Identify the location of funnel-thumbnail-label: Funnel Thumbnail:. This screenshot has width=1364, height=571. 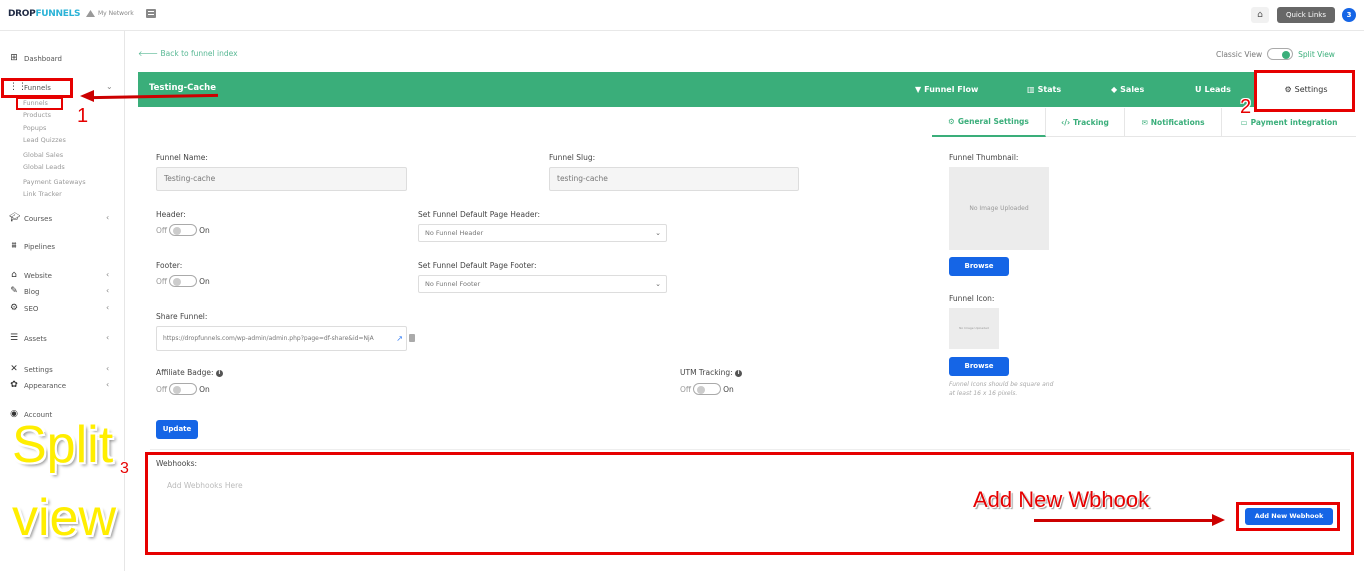
(984, 157).